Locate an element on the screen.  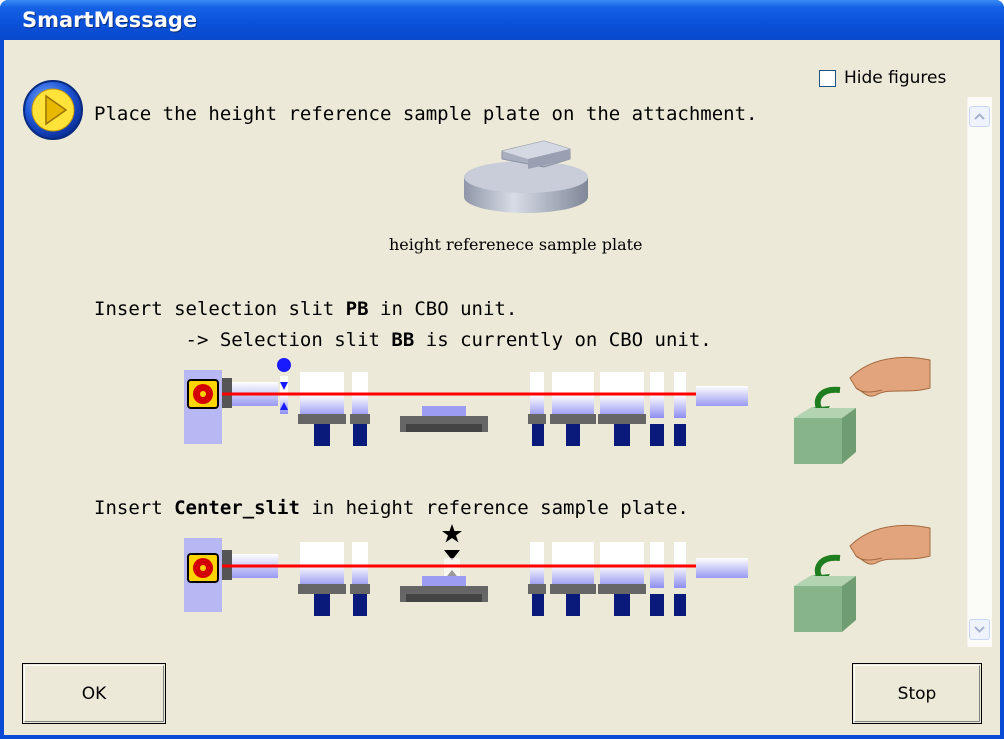
scroll-down-button is located at coordinates (979, 629).